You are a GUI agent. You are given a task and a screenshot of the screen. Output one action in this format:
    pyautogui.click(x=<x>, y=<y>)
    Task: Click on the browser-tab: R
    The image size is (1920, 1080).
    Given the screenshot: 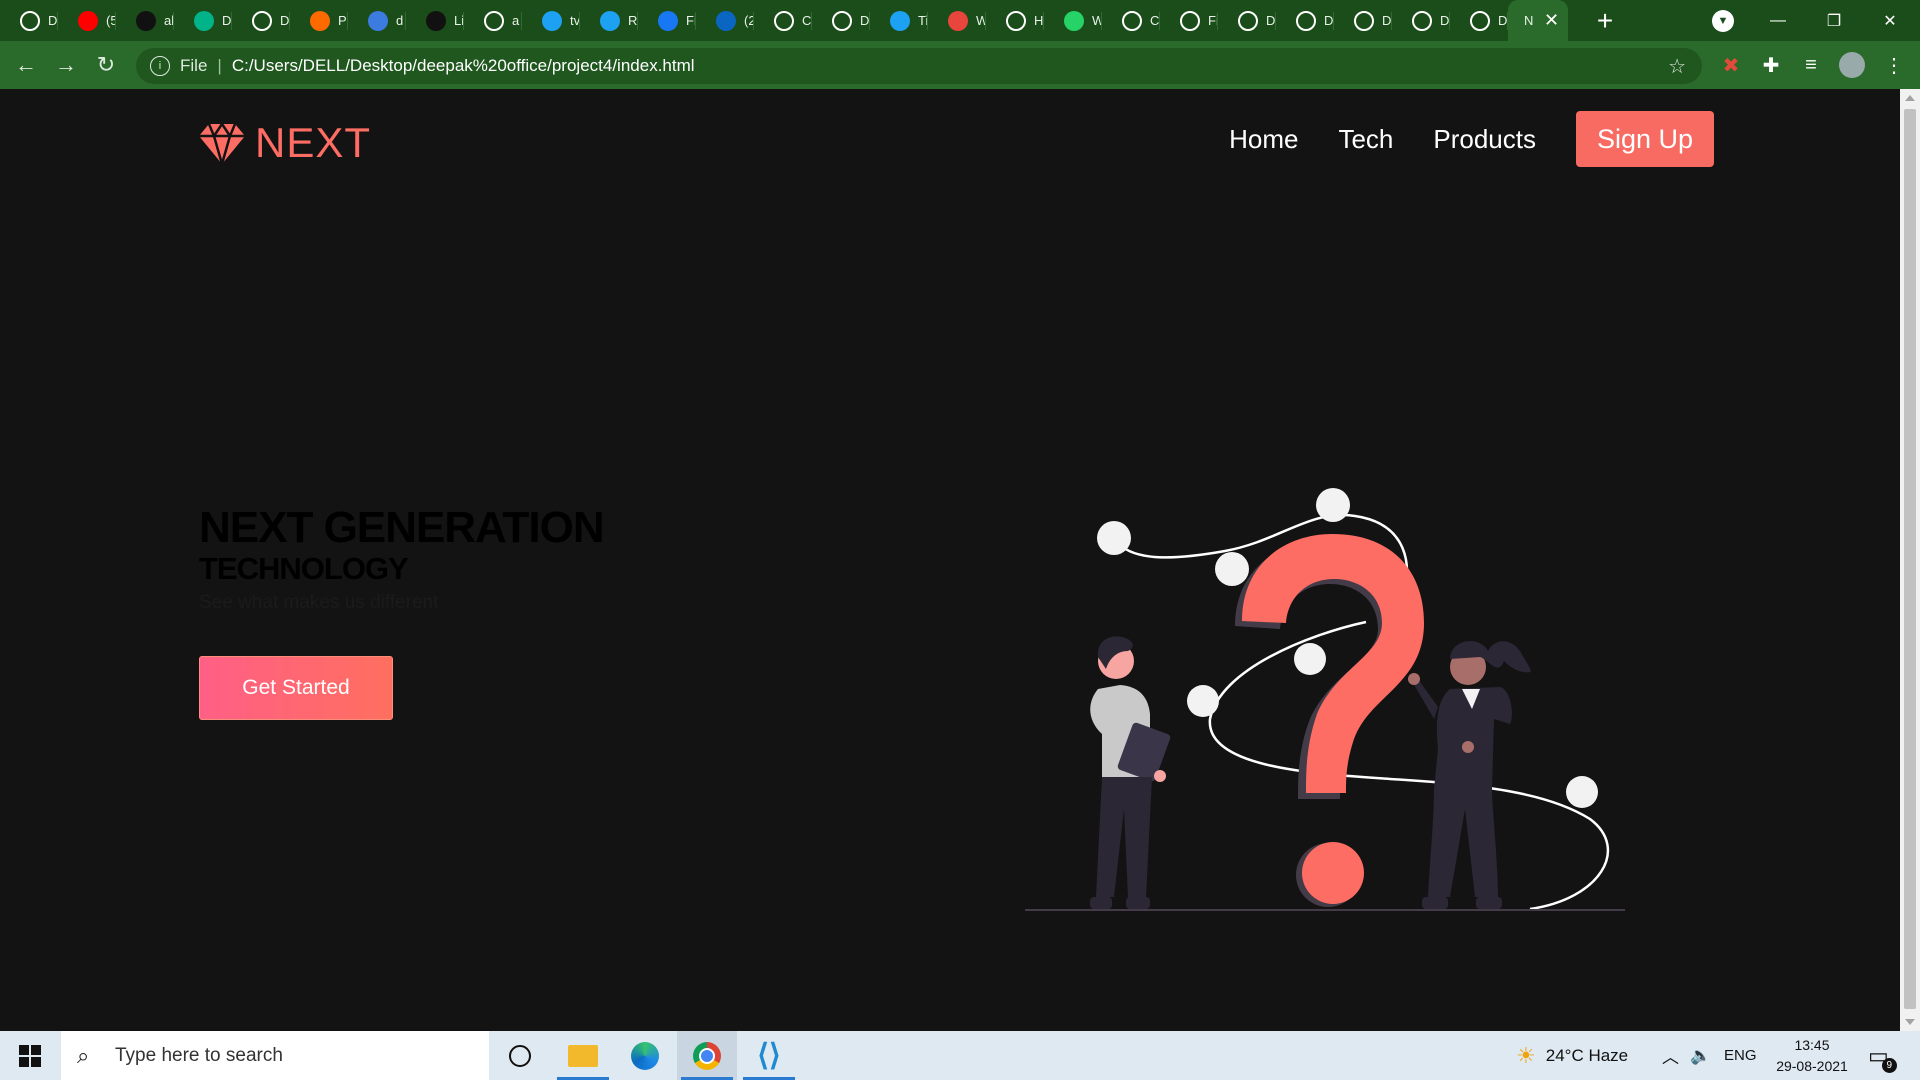 What is the action you would take?
    pyautogui.click(x=609, y=20)
    